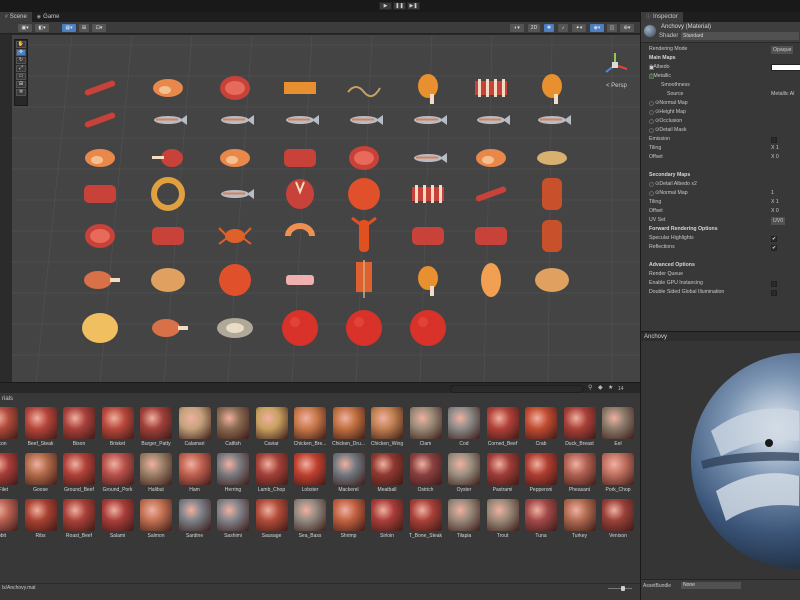 This screenshot has width=800, height=600. Describe the element at coordinates (102, 280) in the screenshot. I see `scene-object-ham` at that location.